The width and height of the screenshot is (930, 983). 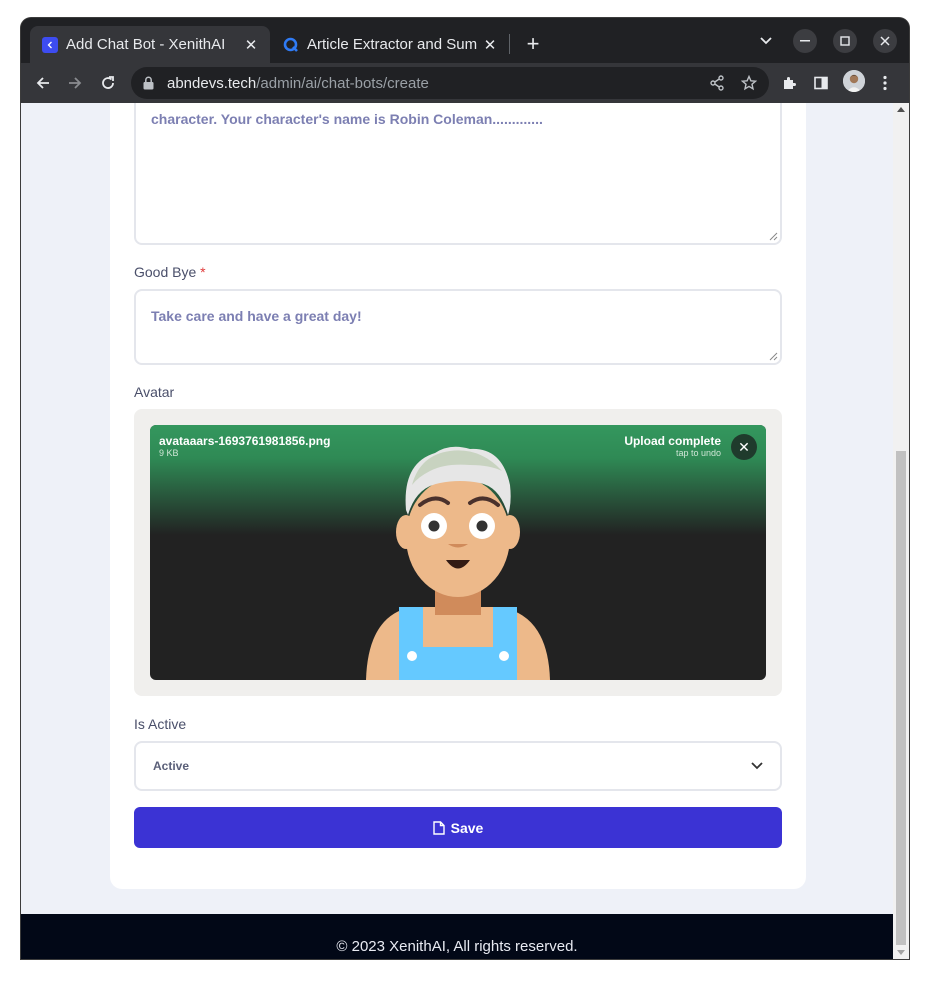 I want to click on forward-arrow-icon, so click(x=75, y=83).